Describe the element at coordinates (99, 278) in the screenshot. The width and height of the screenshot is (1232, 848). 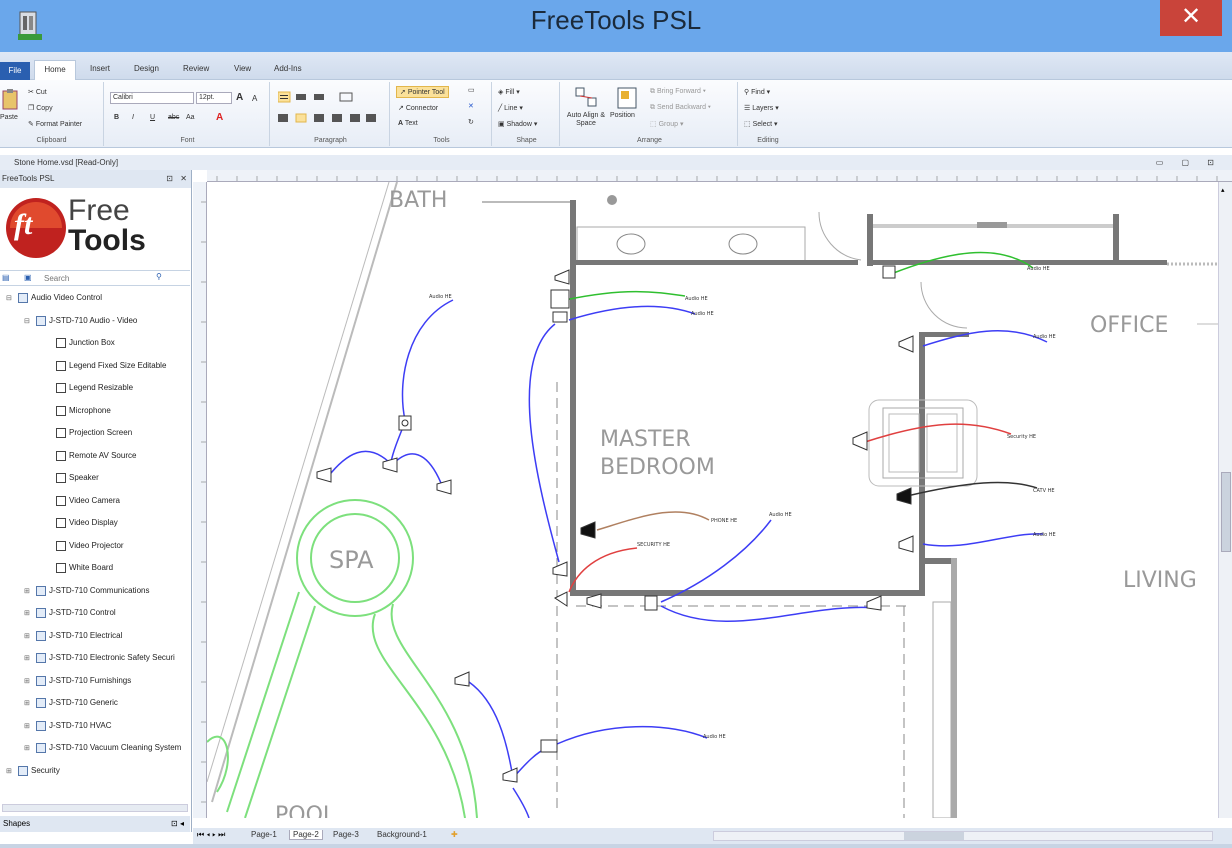
I see `search-input` at that location.